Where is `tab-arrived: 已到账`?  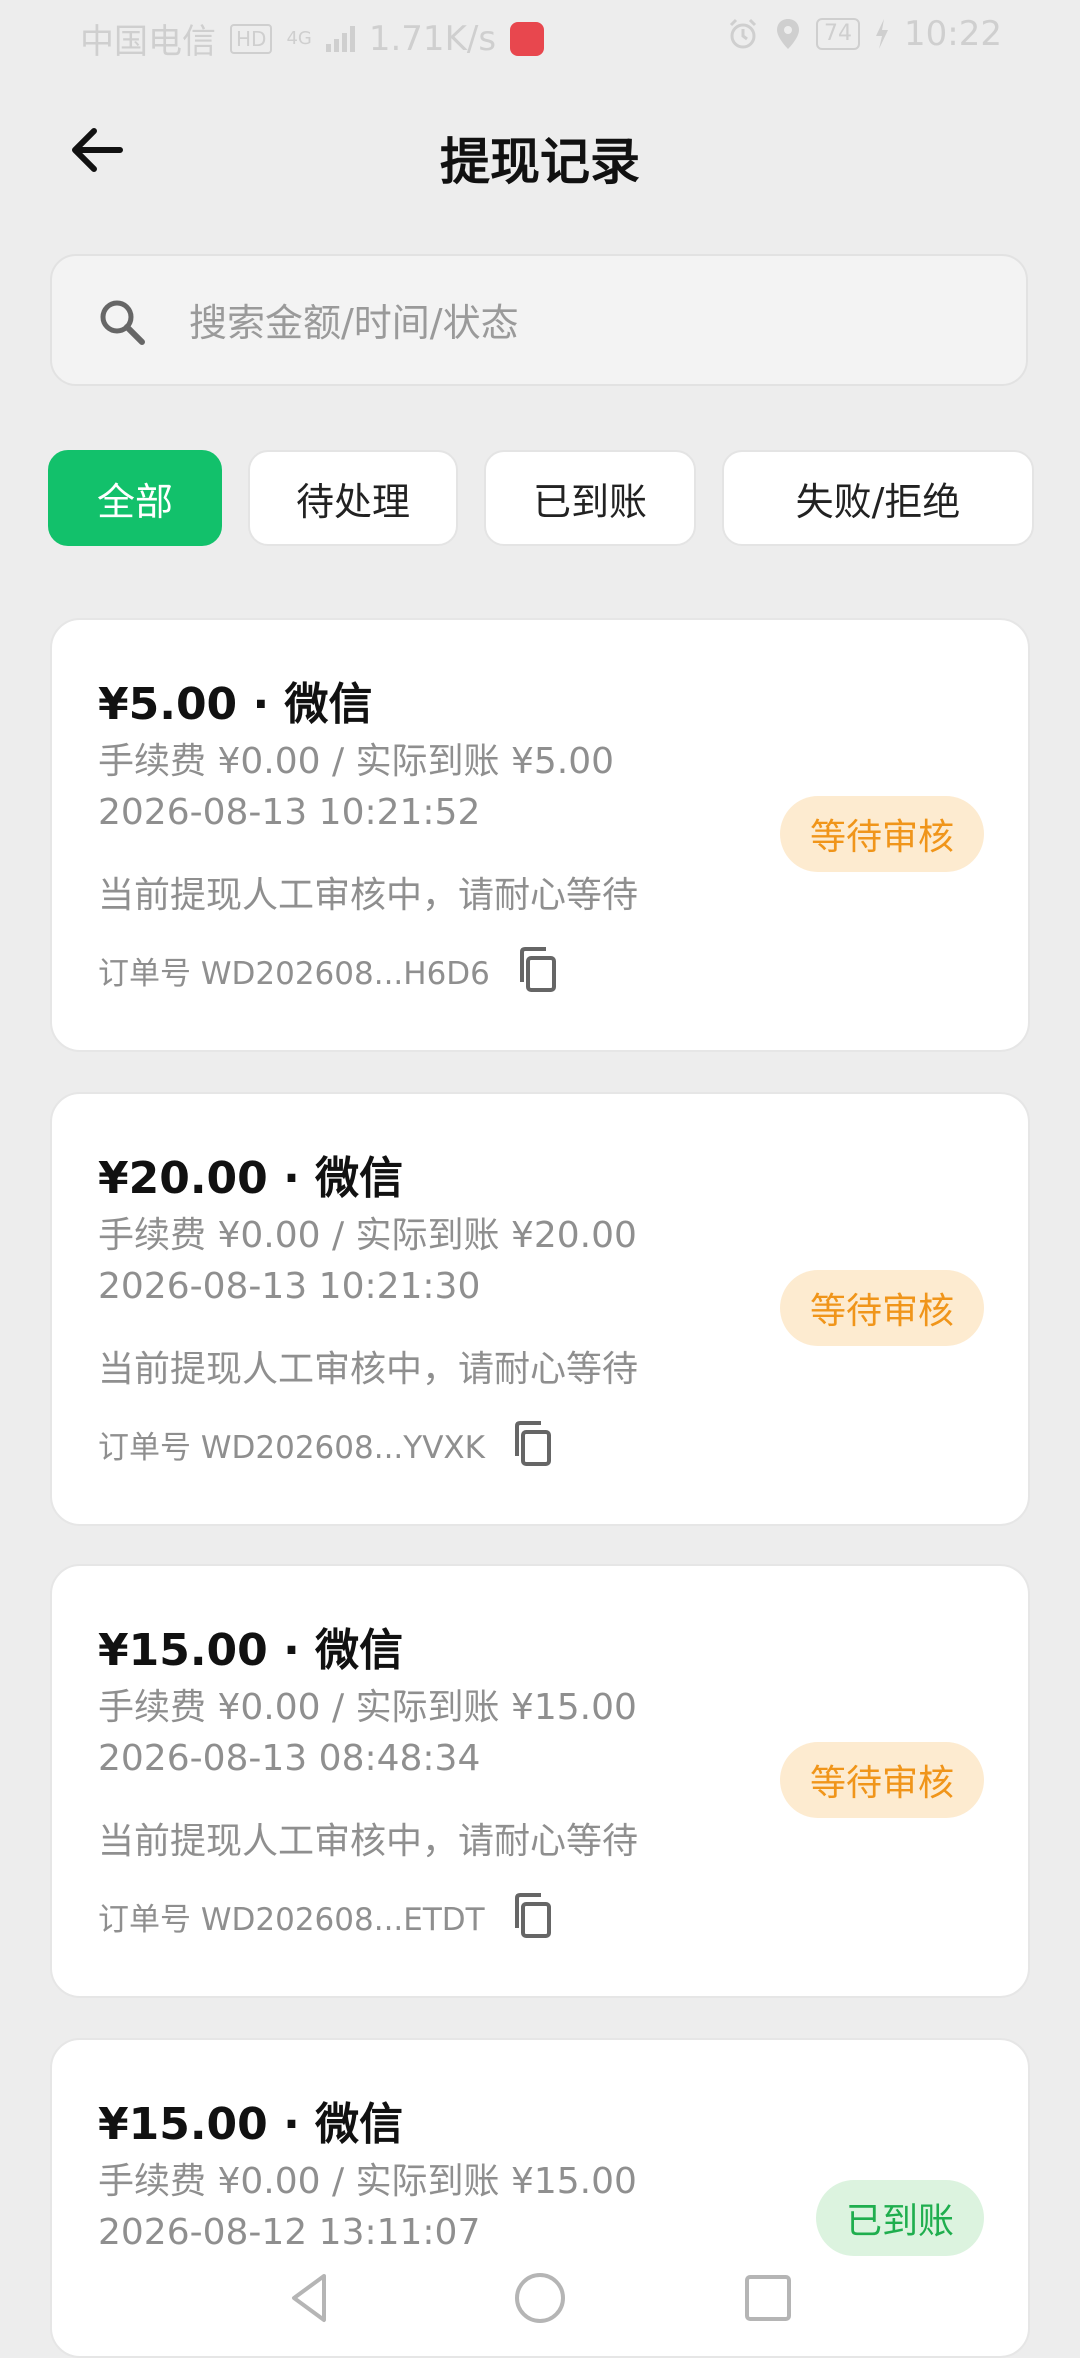
tab-arrived: 已到账 is located at coordinates (590, 498).